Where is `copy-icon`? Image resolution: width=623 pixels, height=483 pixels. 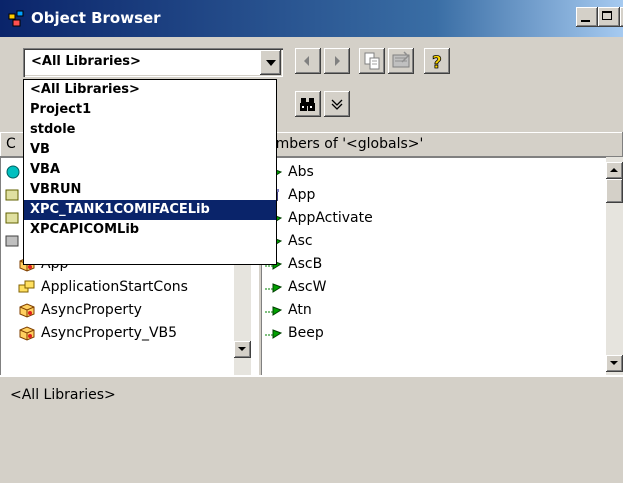 copy-icon is located at coordinates (372, 61).